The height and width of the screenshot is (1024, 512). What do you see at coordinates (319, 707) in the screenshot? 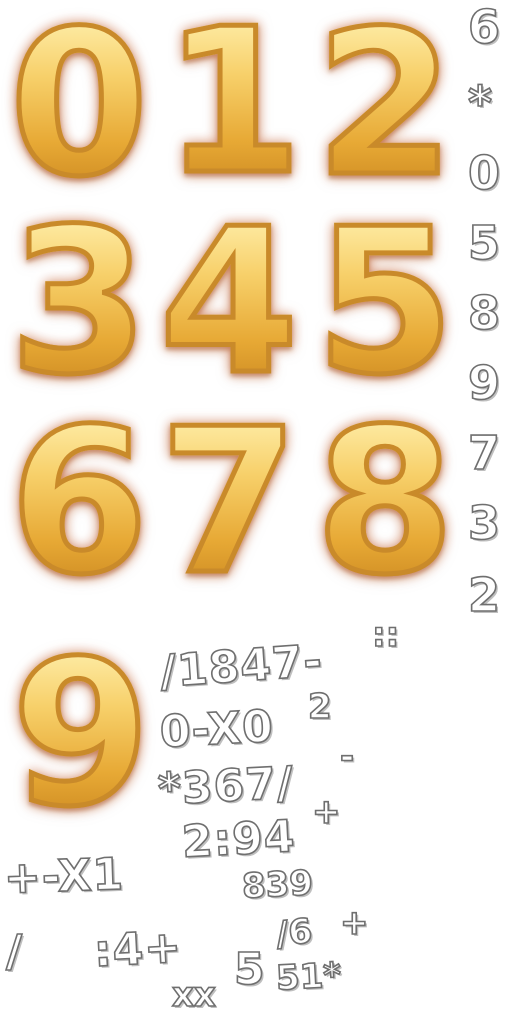
I see `glyph-row-2-sup: 2` at bounding box center [319, 707].